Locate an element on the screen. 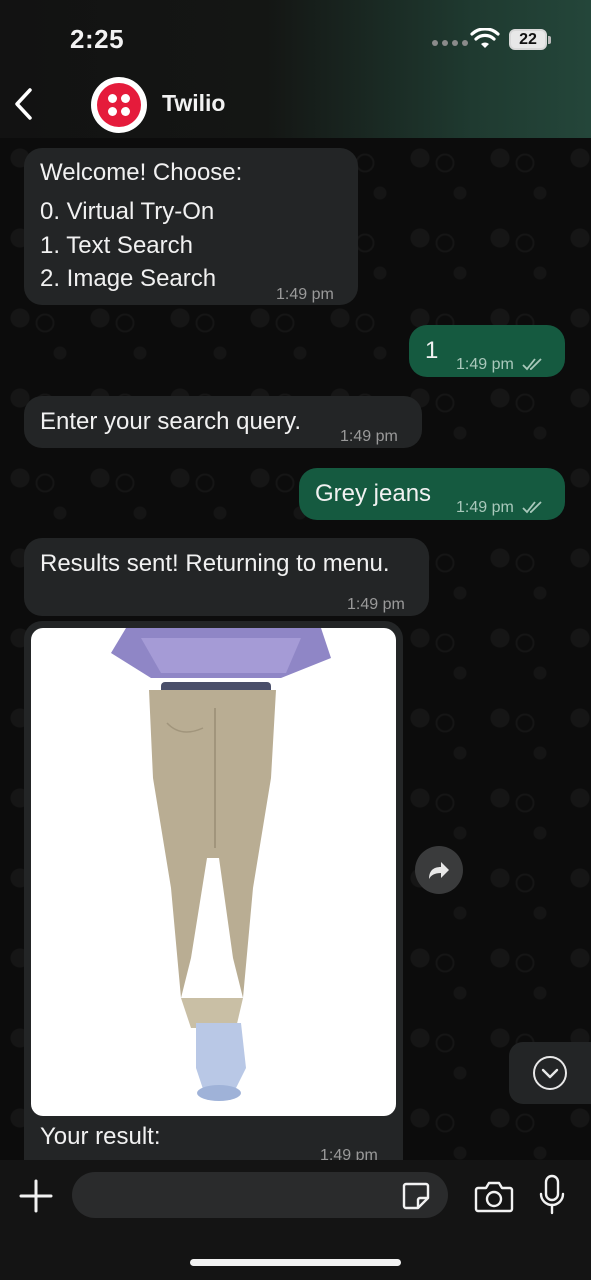 This screenshot has height=1280, width=591. plus-icon is located at coordinates (36, 1196).